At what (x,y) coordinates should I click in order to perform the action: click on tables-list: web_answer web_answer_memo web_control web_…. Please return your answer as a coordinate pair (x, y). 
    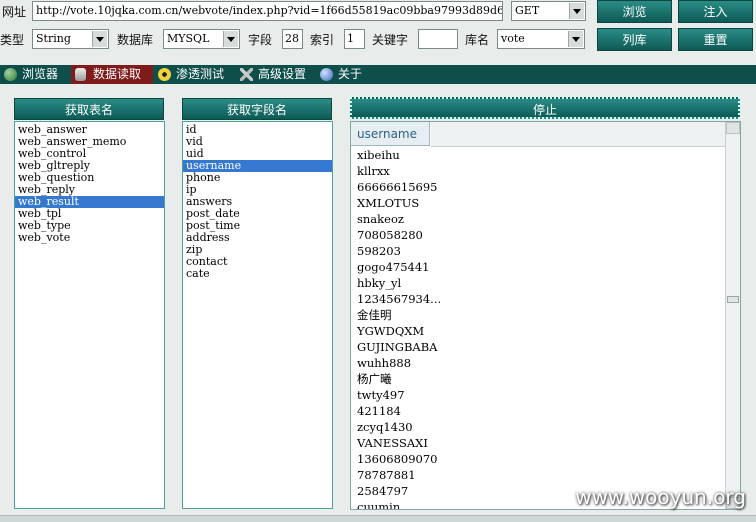
    Looking at the image, I should click on (89, 315).